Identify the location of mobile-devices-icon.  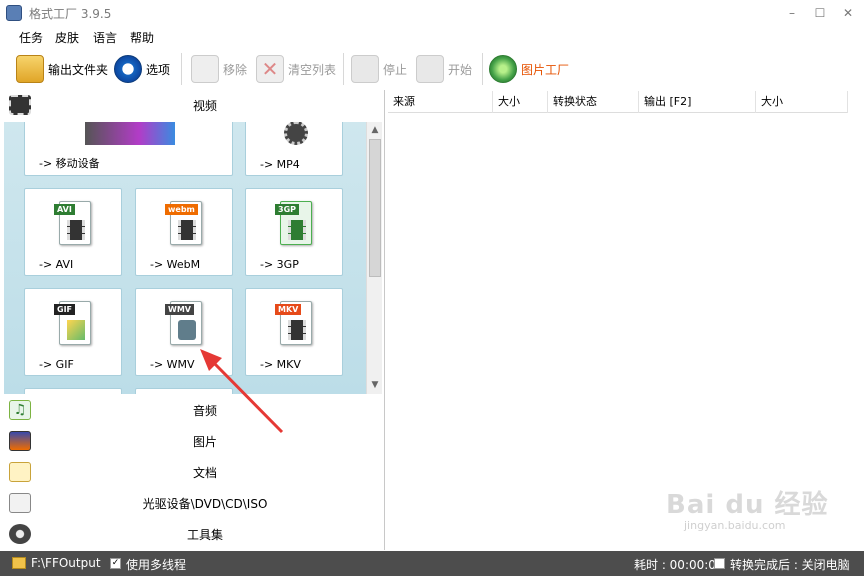
(130, 133).